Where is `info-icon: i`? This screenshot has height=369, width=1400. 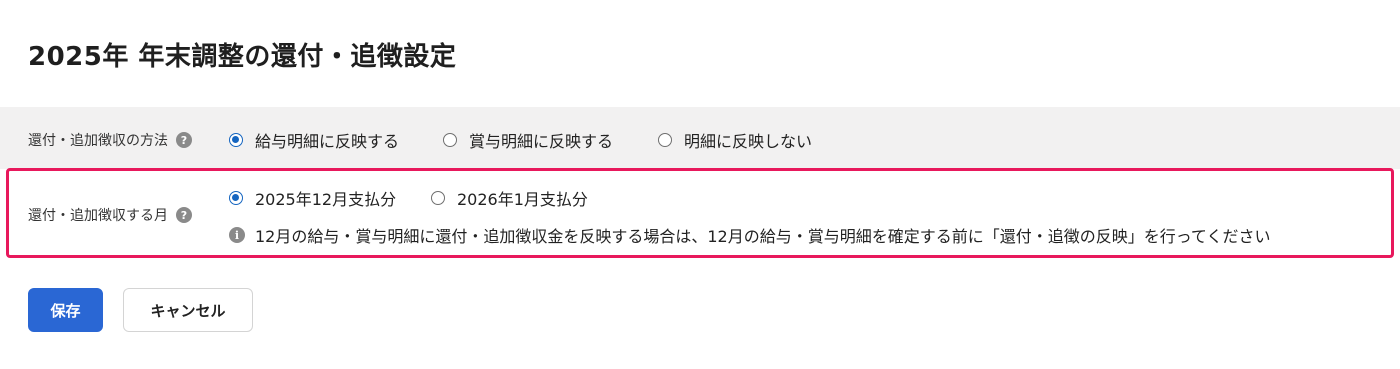 info-icon: i is located at coordinates (237, 235).